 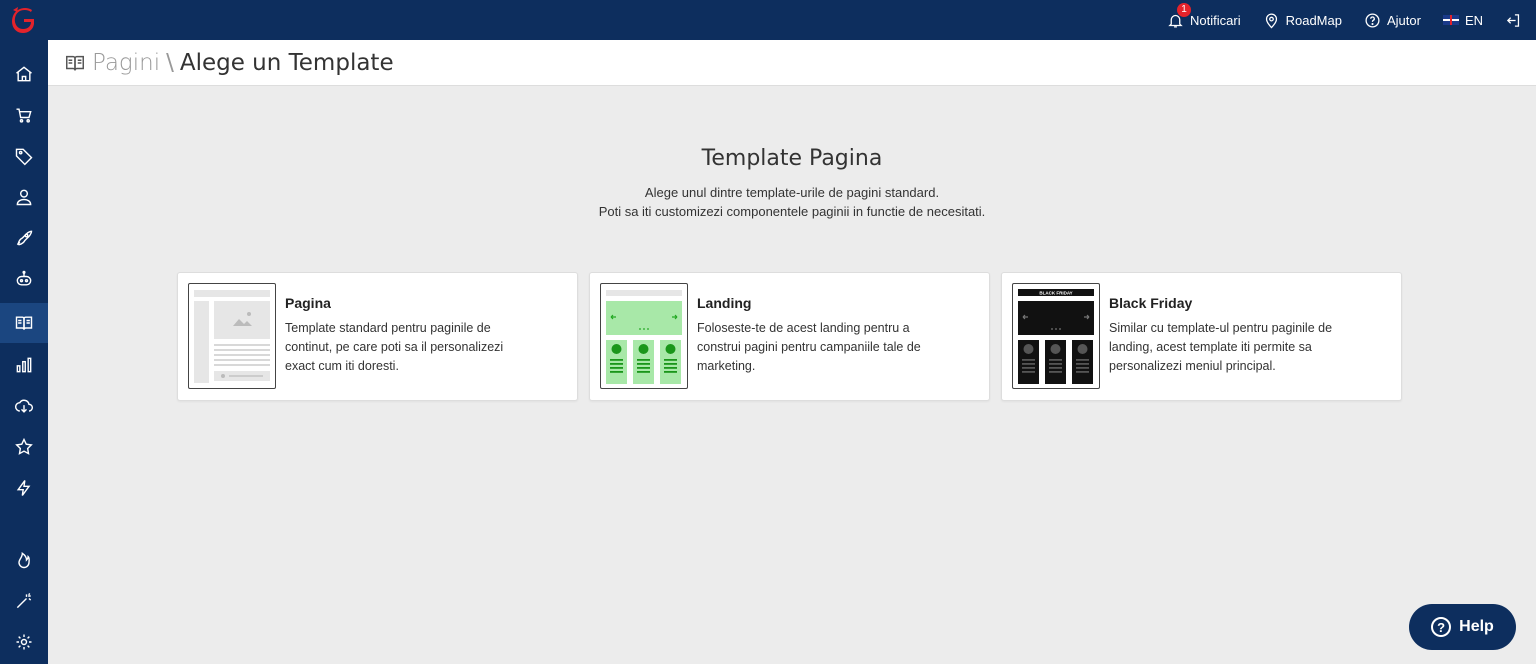 I want to click on logout-button, so click(x=1513, y=20).